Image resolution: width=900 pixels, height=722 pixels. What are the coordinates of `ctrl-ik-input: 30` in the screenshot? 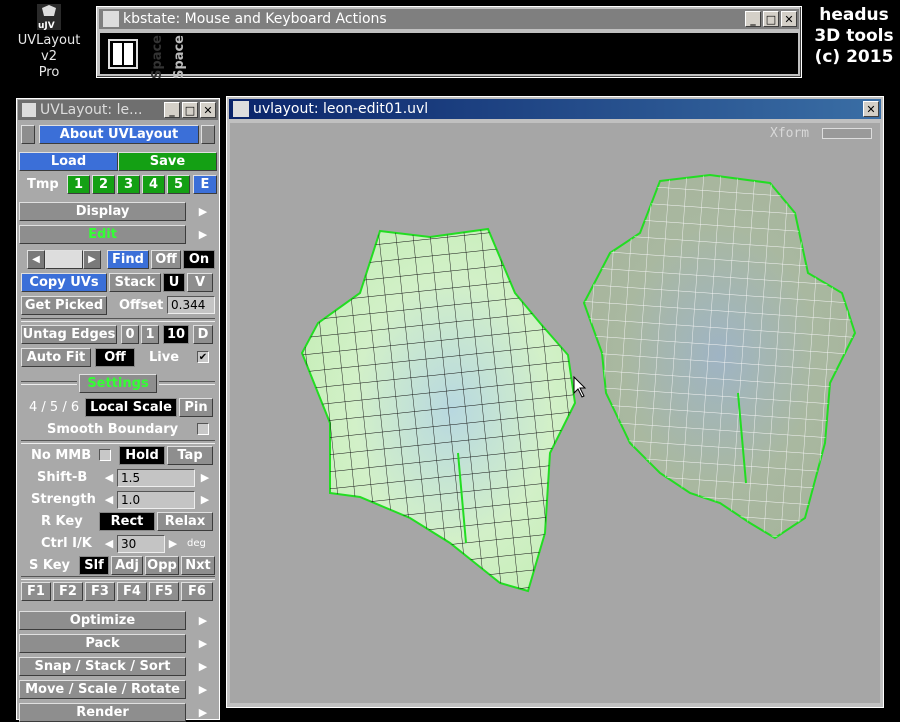 It's located at (141, 544).